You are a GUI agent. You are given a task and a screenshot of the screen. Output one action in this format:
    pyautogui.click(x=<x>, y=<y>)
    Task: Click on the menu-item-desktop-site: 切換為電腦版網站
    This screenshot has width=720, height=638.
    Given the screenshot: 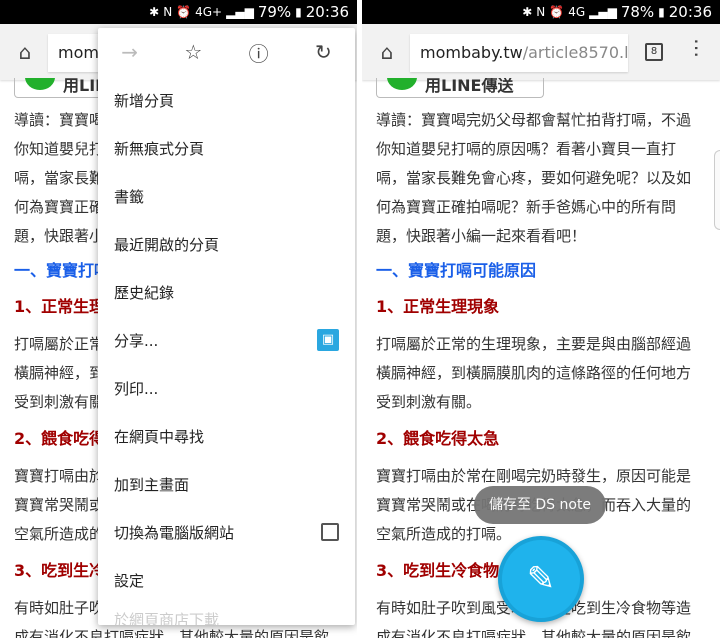 What is the action you would take?
    pyautogui.click(x=226, y=532)
    